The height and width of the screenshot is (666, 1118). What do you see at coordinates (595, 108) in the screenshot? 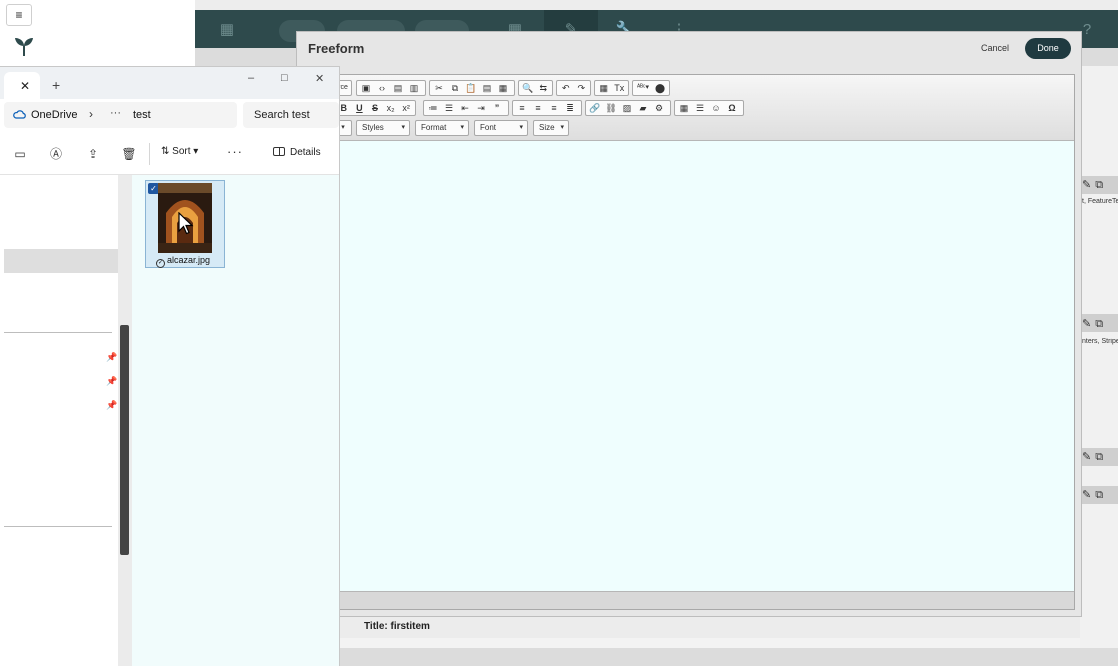
I see `link-icon: 🔗` at bounding box center [595, 108].